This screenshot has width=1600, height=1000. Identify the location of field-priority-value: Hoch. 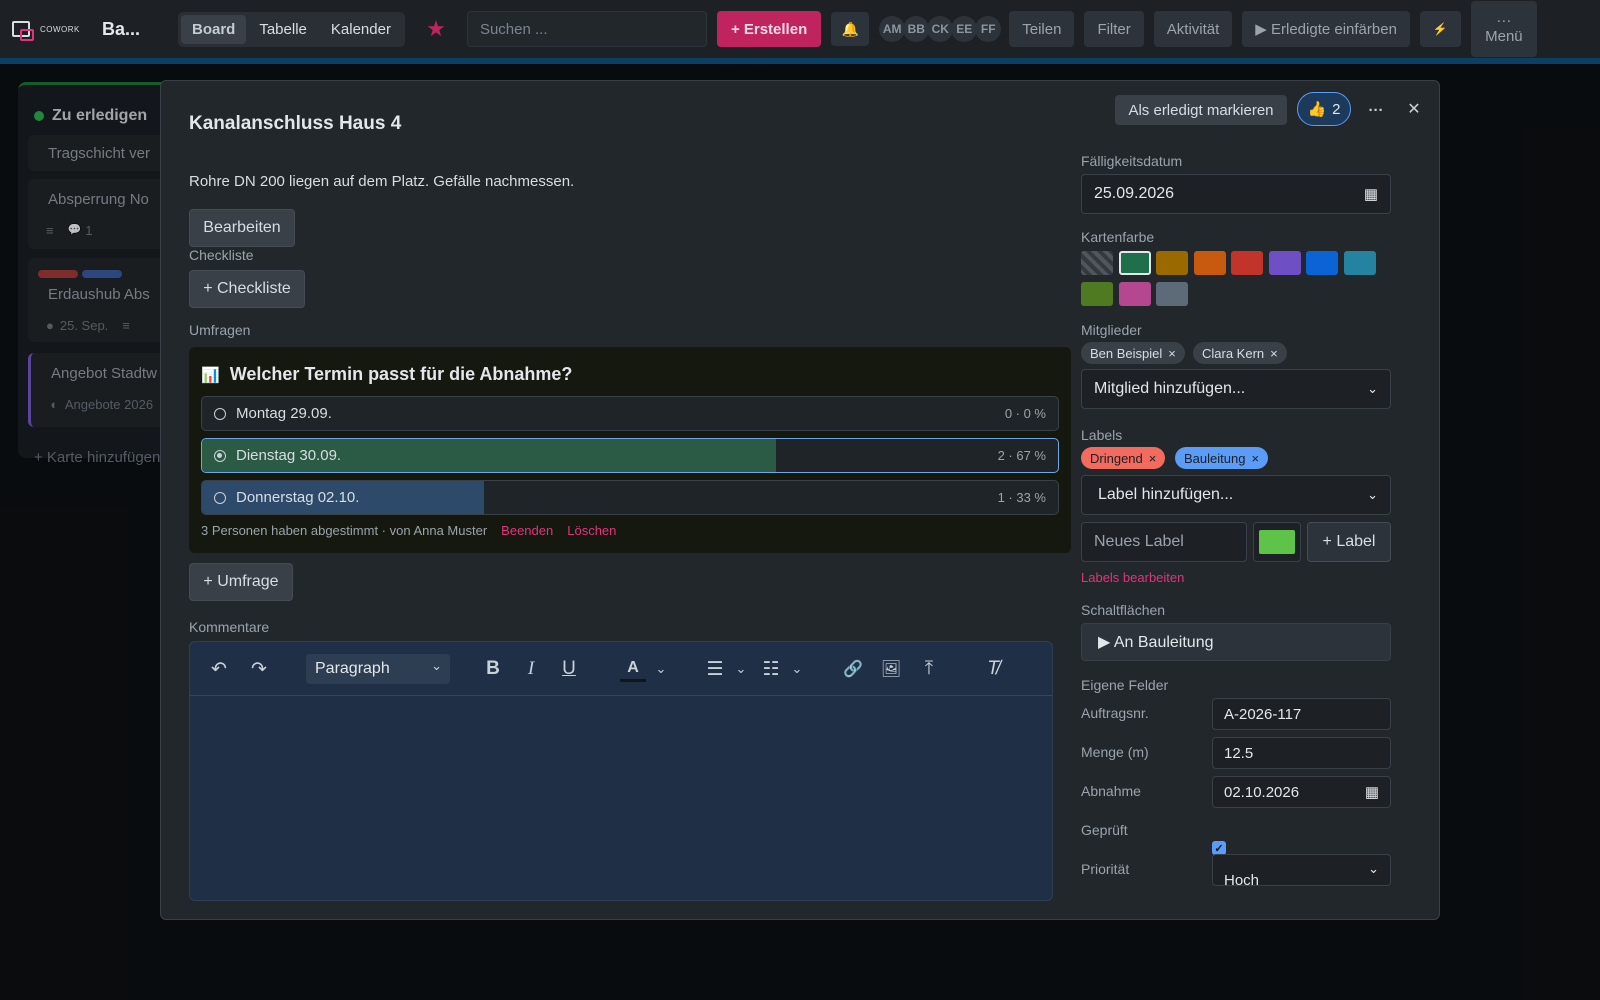
(1242, 879).